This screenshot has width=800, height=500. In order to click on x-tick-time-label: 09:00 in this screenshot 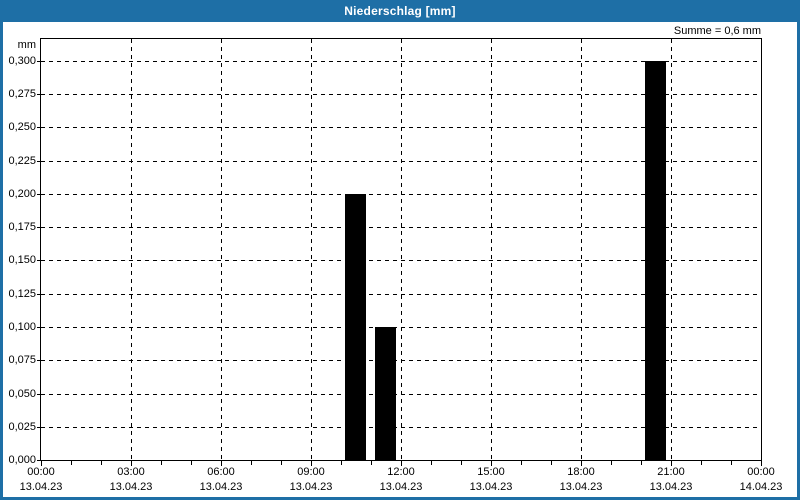, I will do `click(311, 472)`.